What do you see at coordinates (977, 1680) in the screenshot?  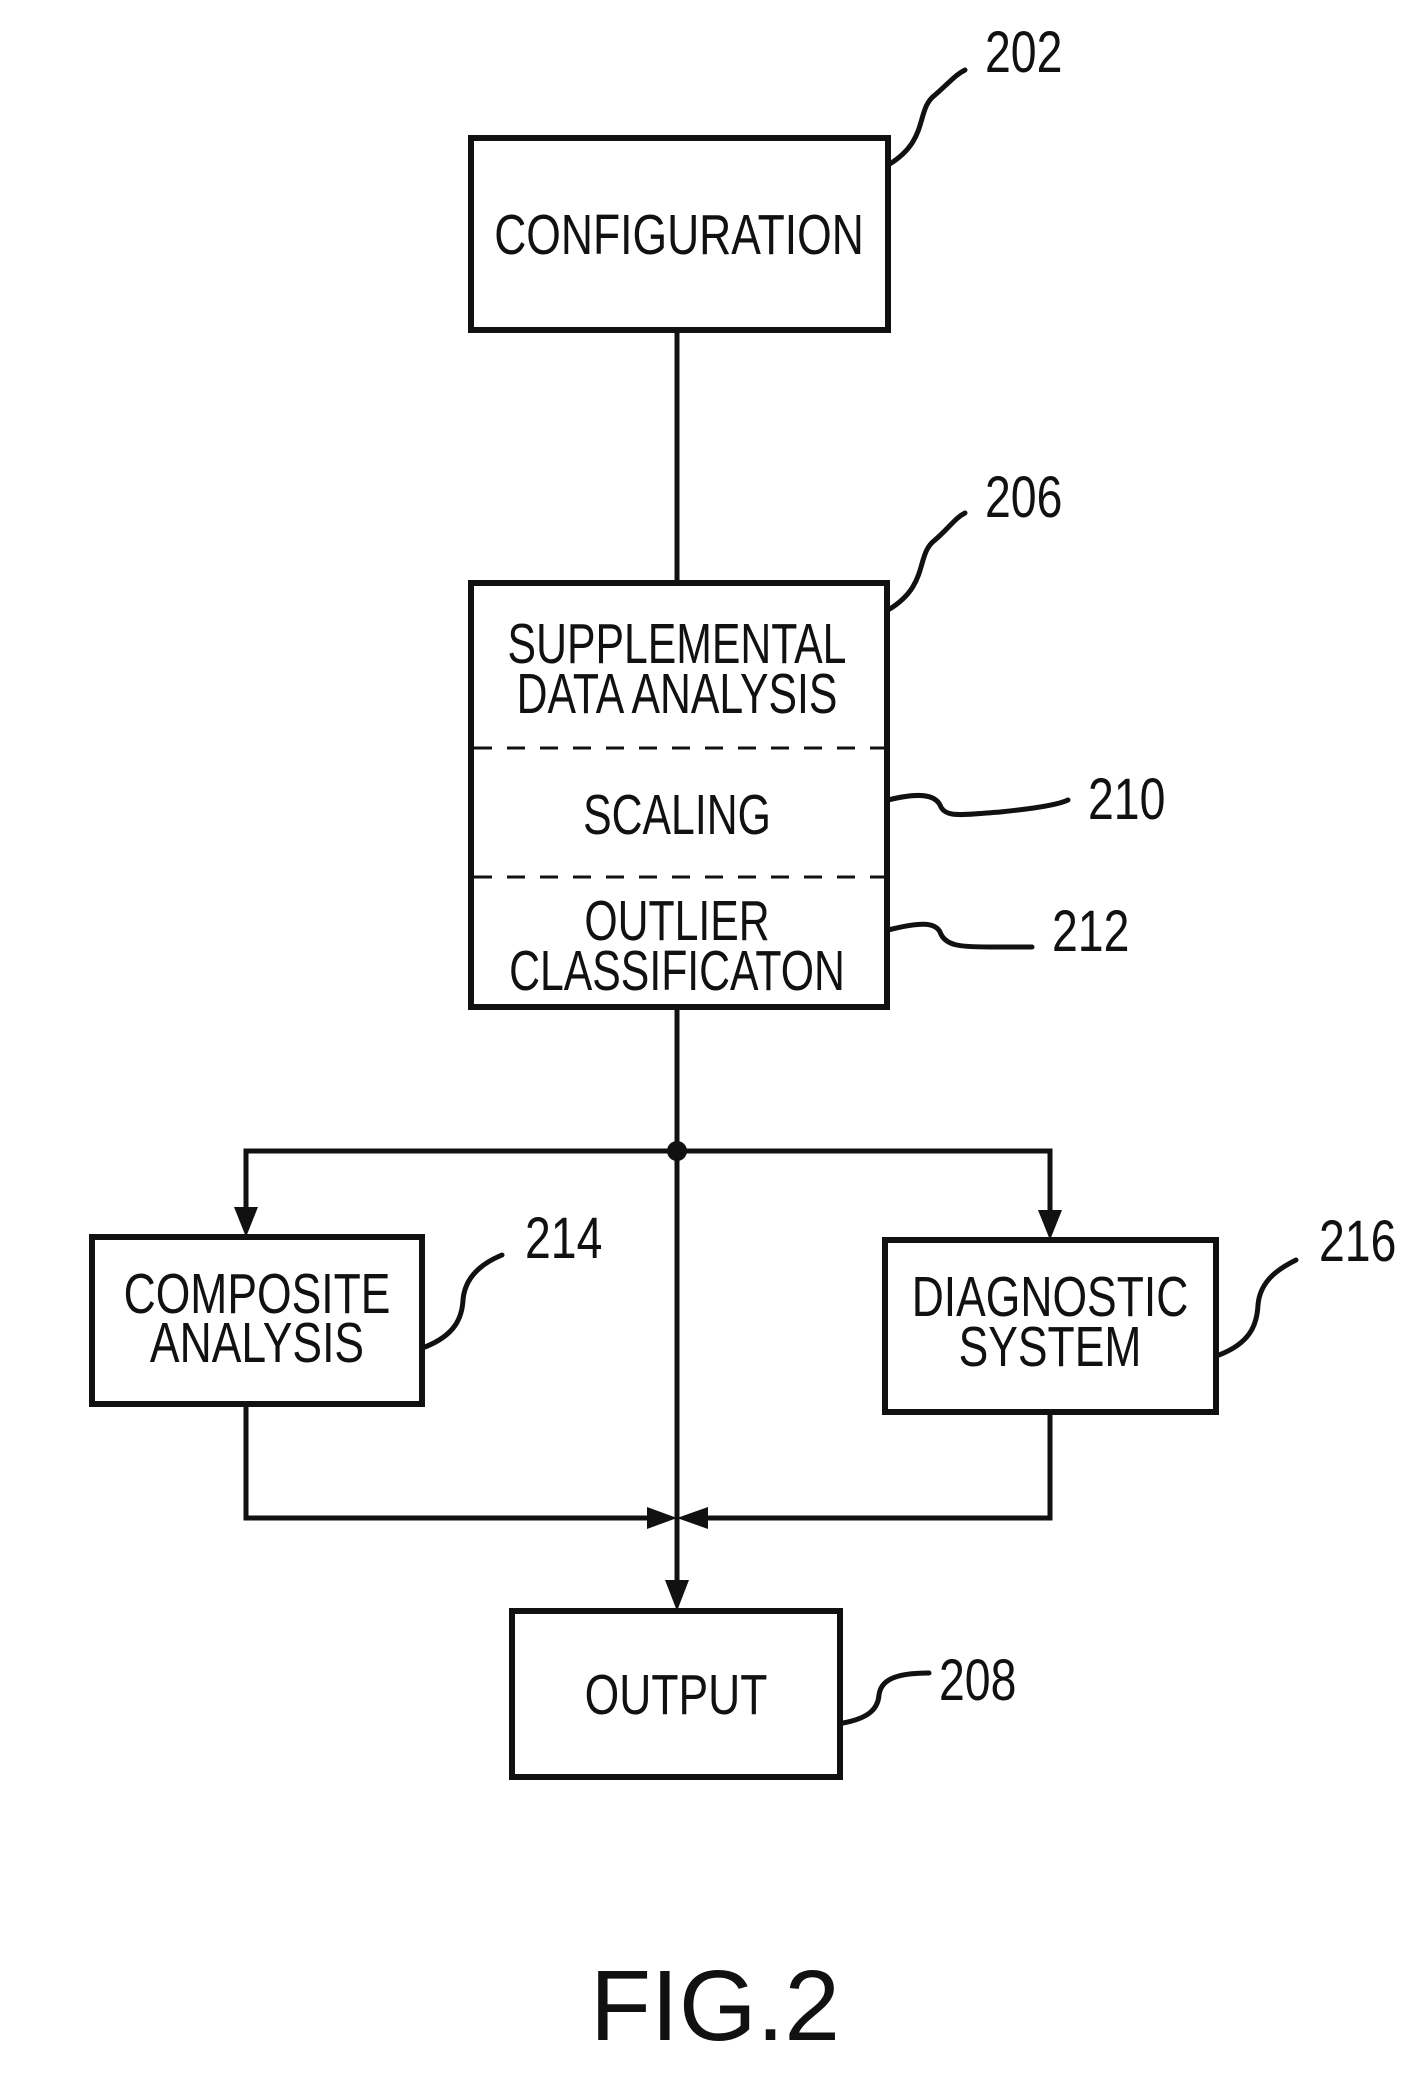 I see `ref-label-208: 208` at bounding box center [977, 1680].